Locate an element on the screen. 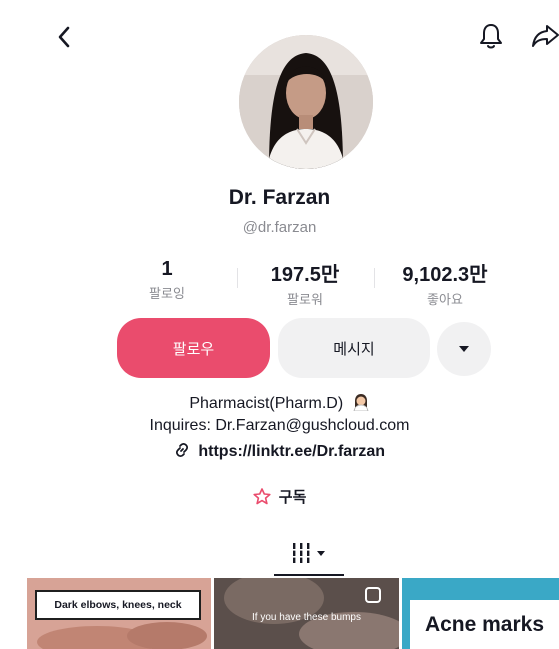 Image resolution: width=559 pixels, height=649 pixels. grid-icon is located at coordinates (307, 553).